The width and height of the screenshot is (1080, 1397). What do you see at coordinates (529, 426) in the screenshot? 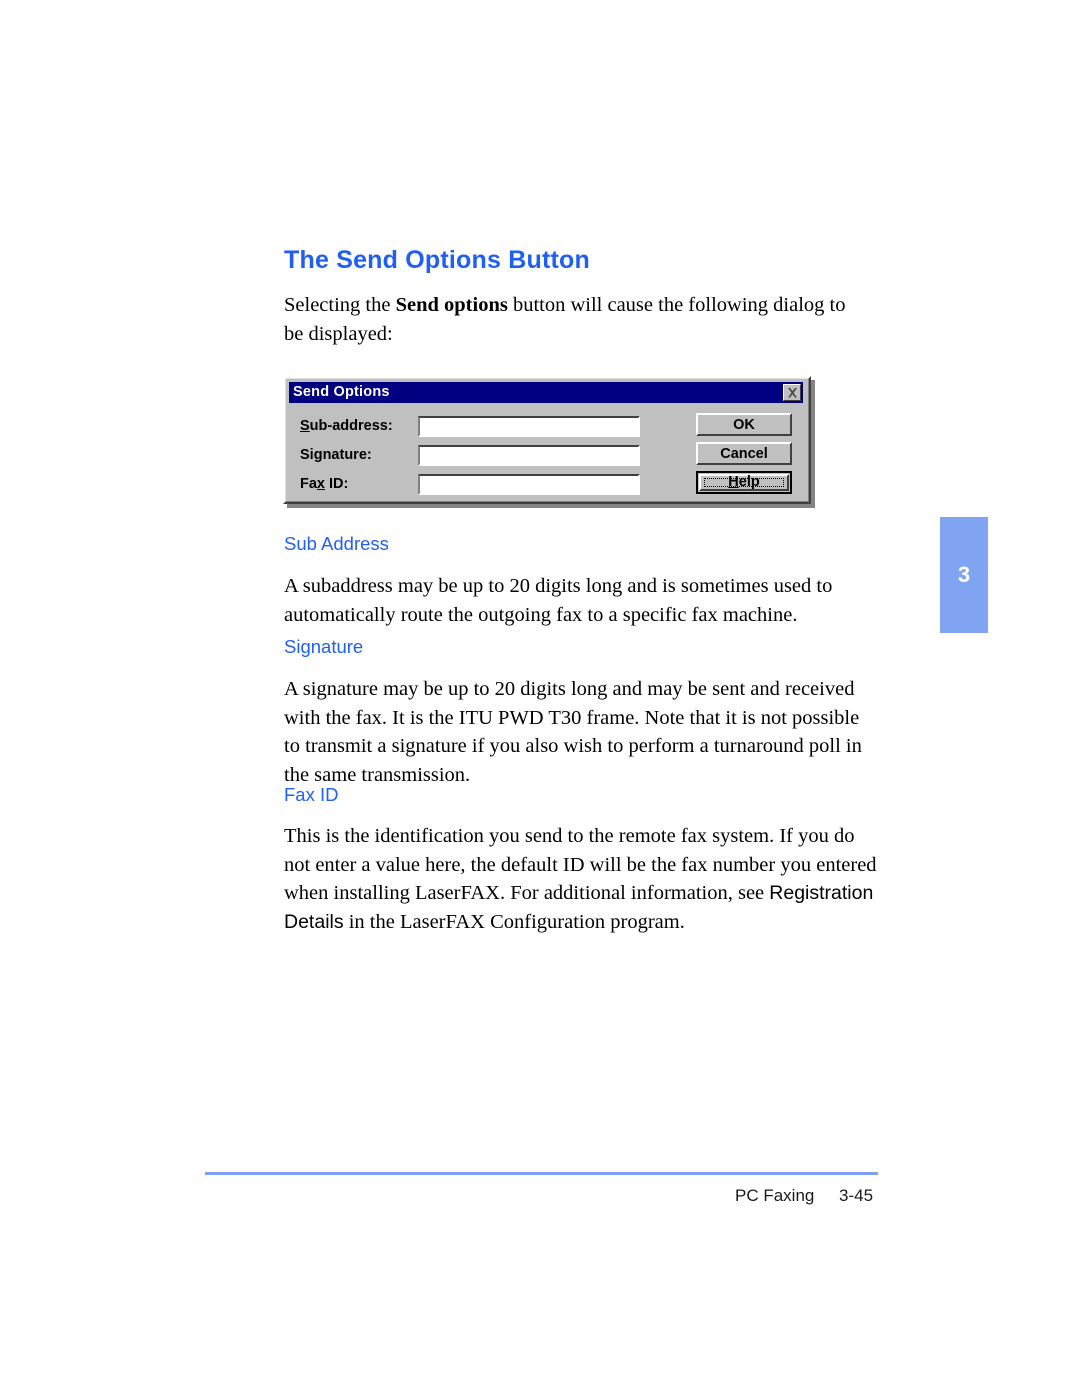
I see `sub-address-input` at bounding box center [529, 426].